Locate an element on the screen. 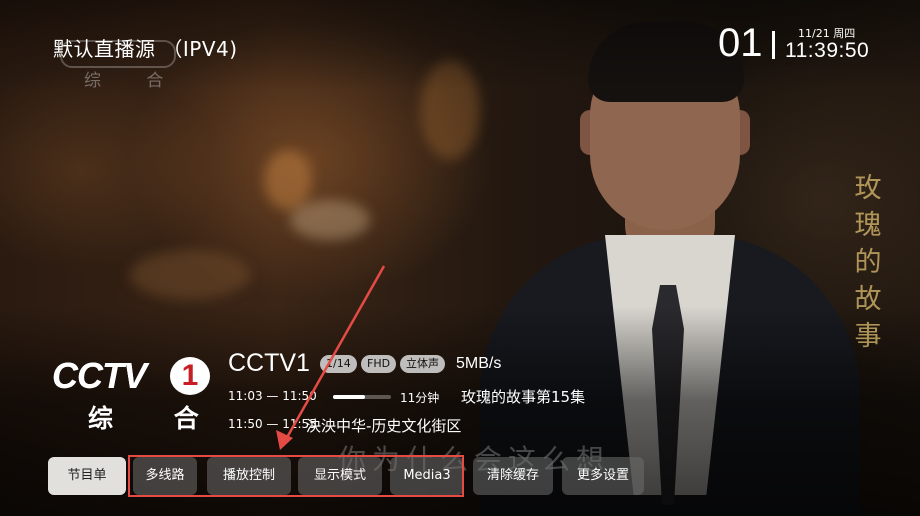 The image size is (920, 516). quality-badge: FHD is located at coordinates (379, 364).